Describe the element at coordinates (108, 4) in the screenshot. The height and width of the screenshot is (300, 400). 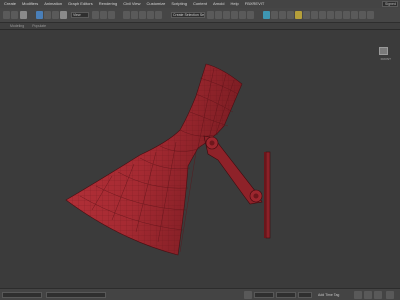
I see `menu-item-rendering: Rendering` at that location.